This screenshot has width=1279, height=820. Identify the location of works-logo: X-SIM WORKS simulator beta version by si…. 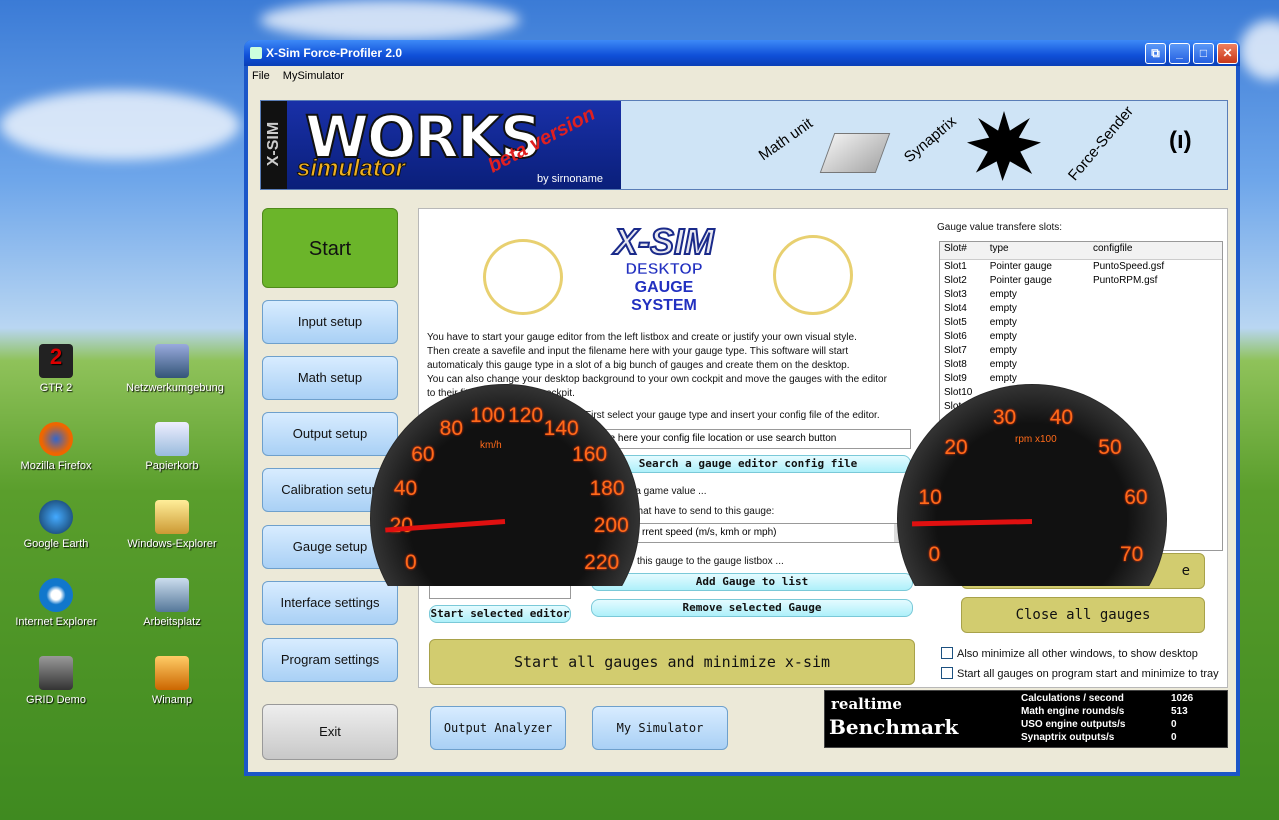
(441, 145).